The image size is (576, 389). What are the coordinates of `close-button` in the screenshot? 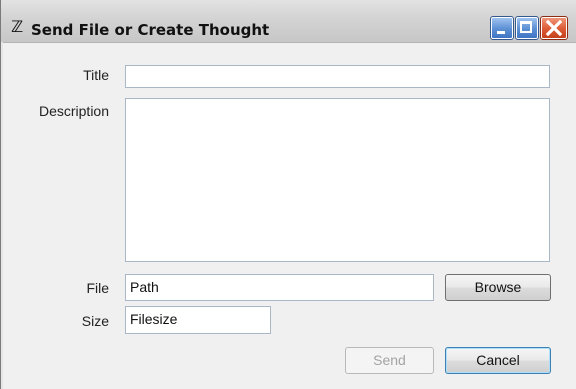 It's located at (554, 28).